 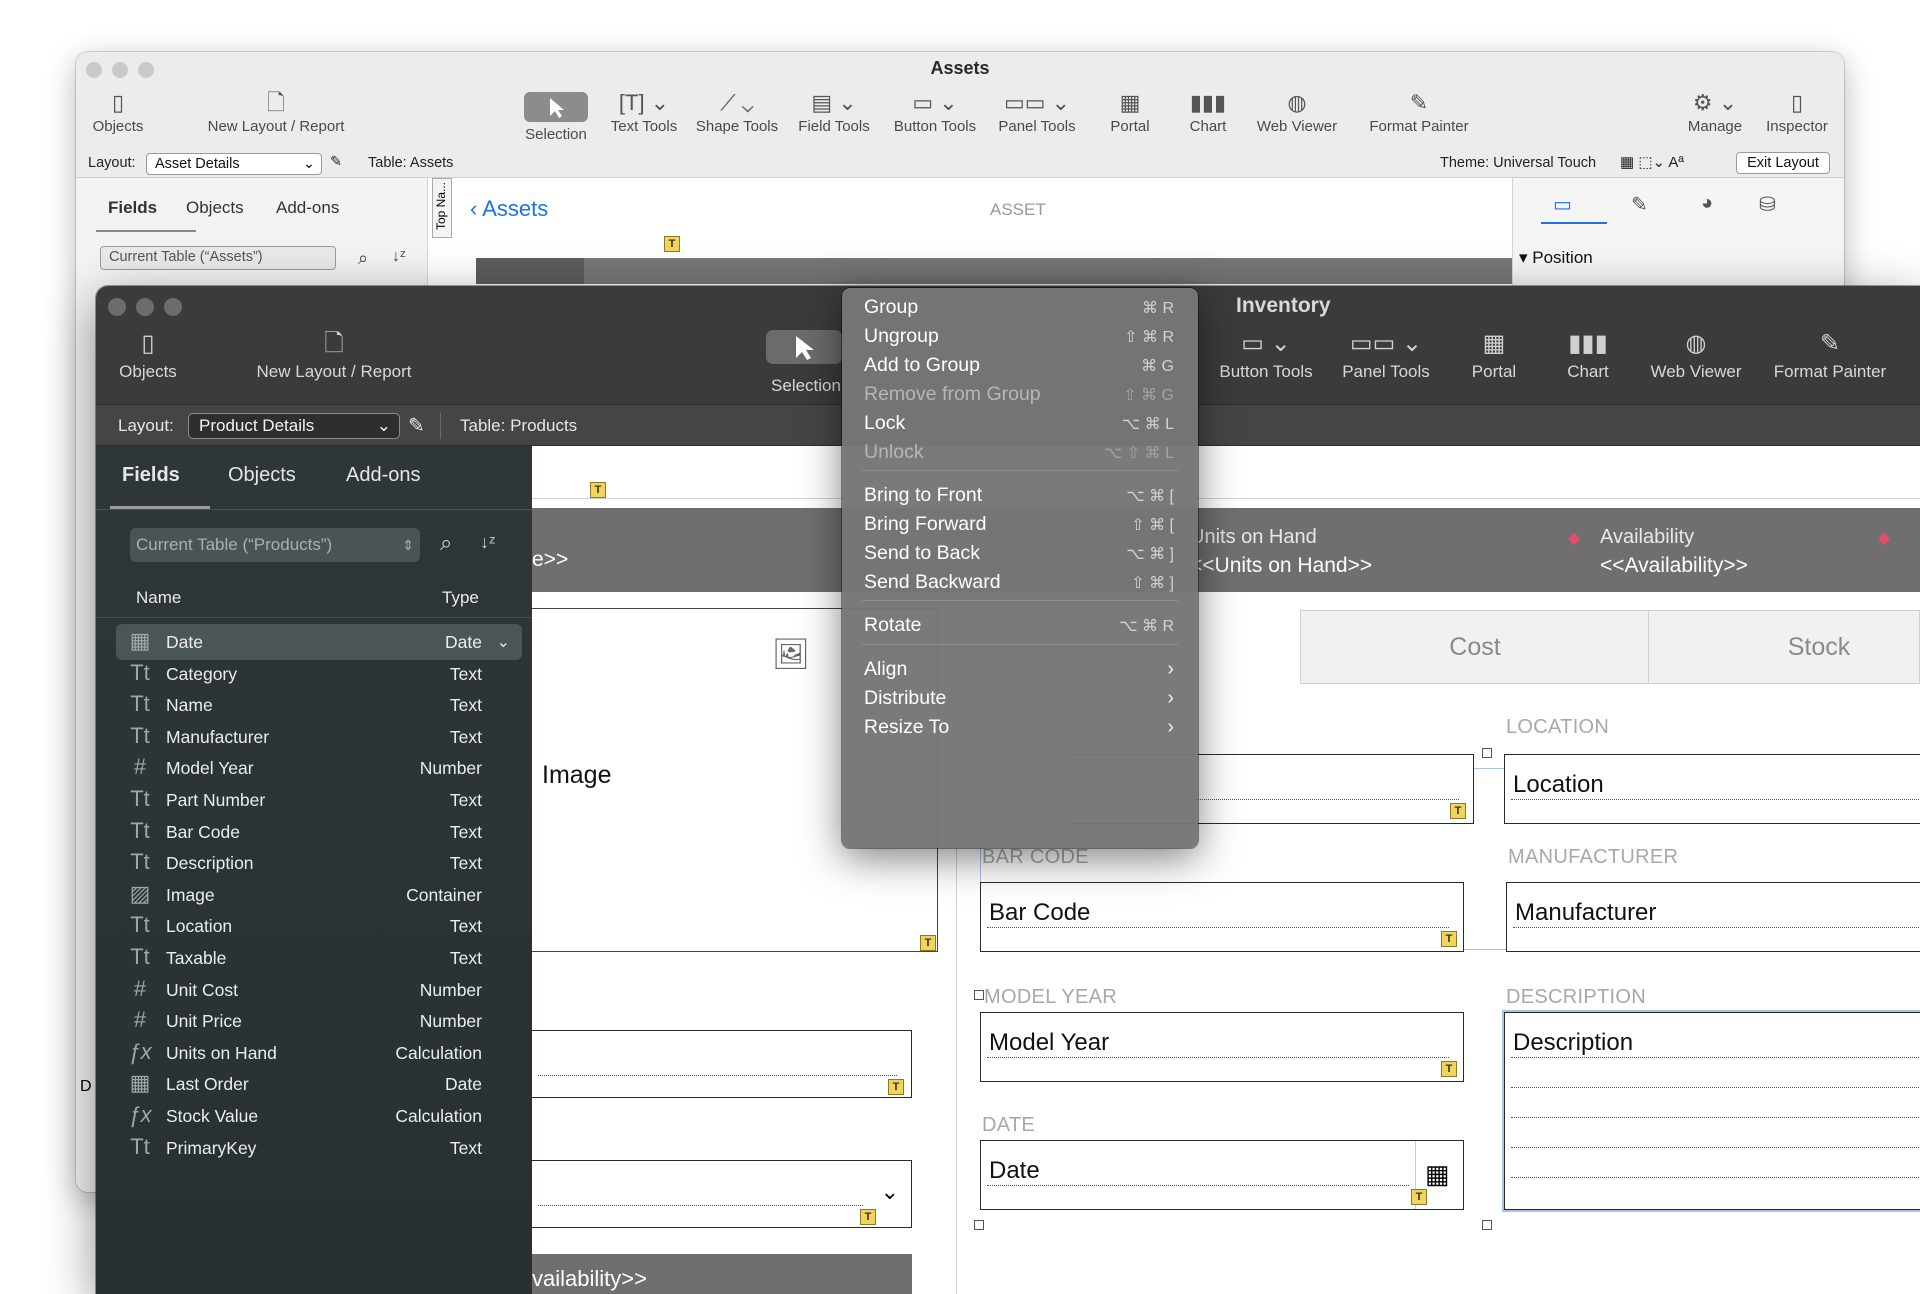 What do you see at coordinates (1562, 204) in the screenshot?
I see `ruler-icon: ▭` at bounding box center [1562, 204].